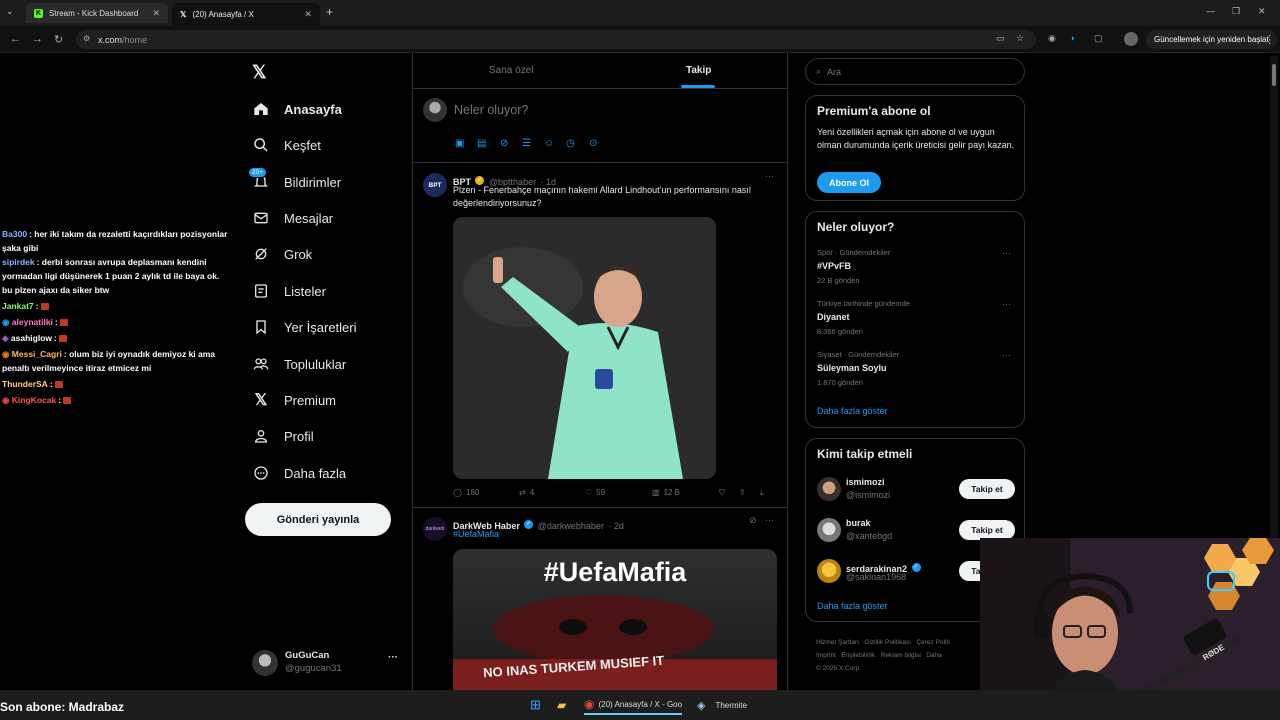  I want to click on follow-suggestion: ismimozi @ismimozi Takip et, so click(915, 492).